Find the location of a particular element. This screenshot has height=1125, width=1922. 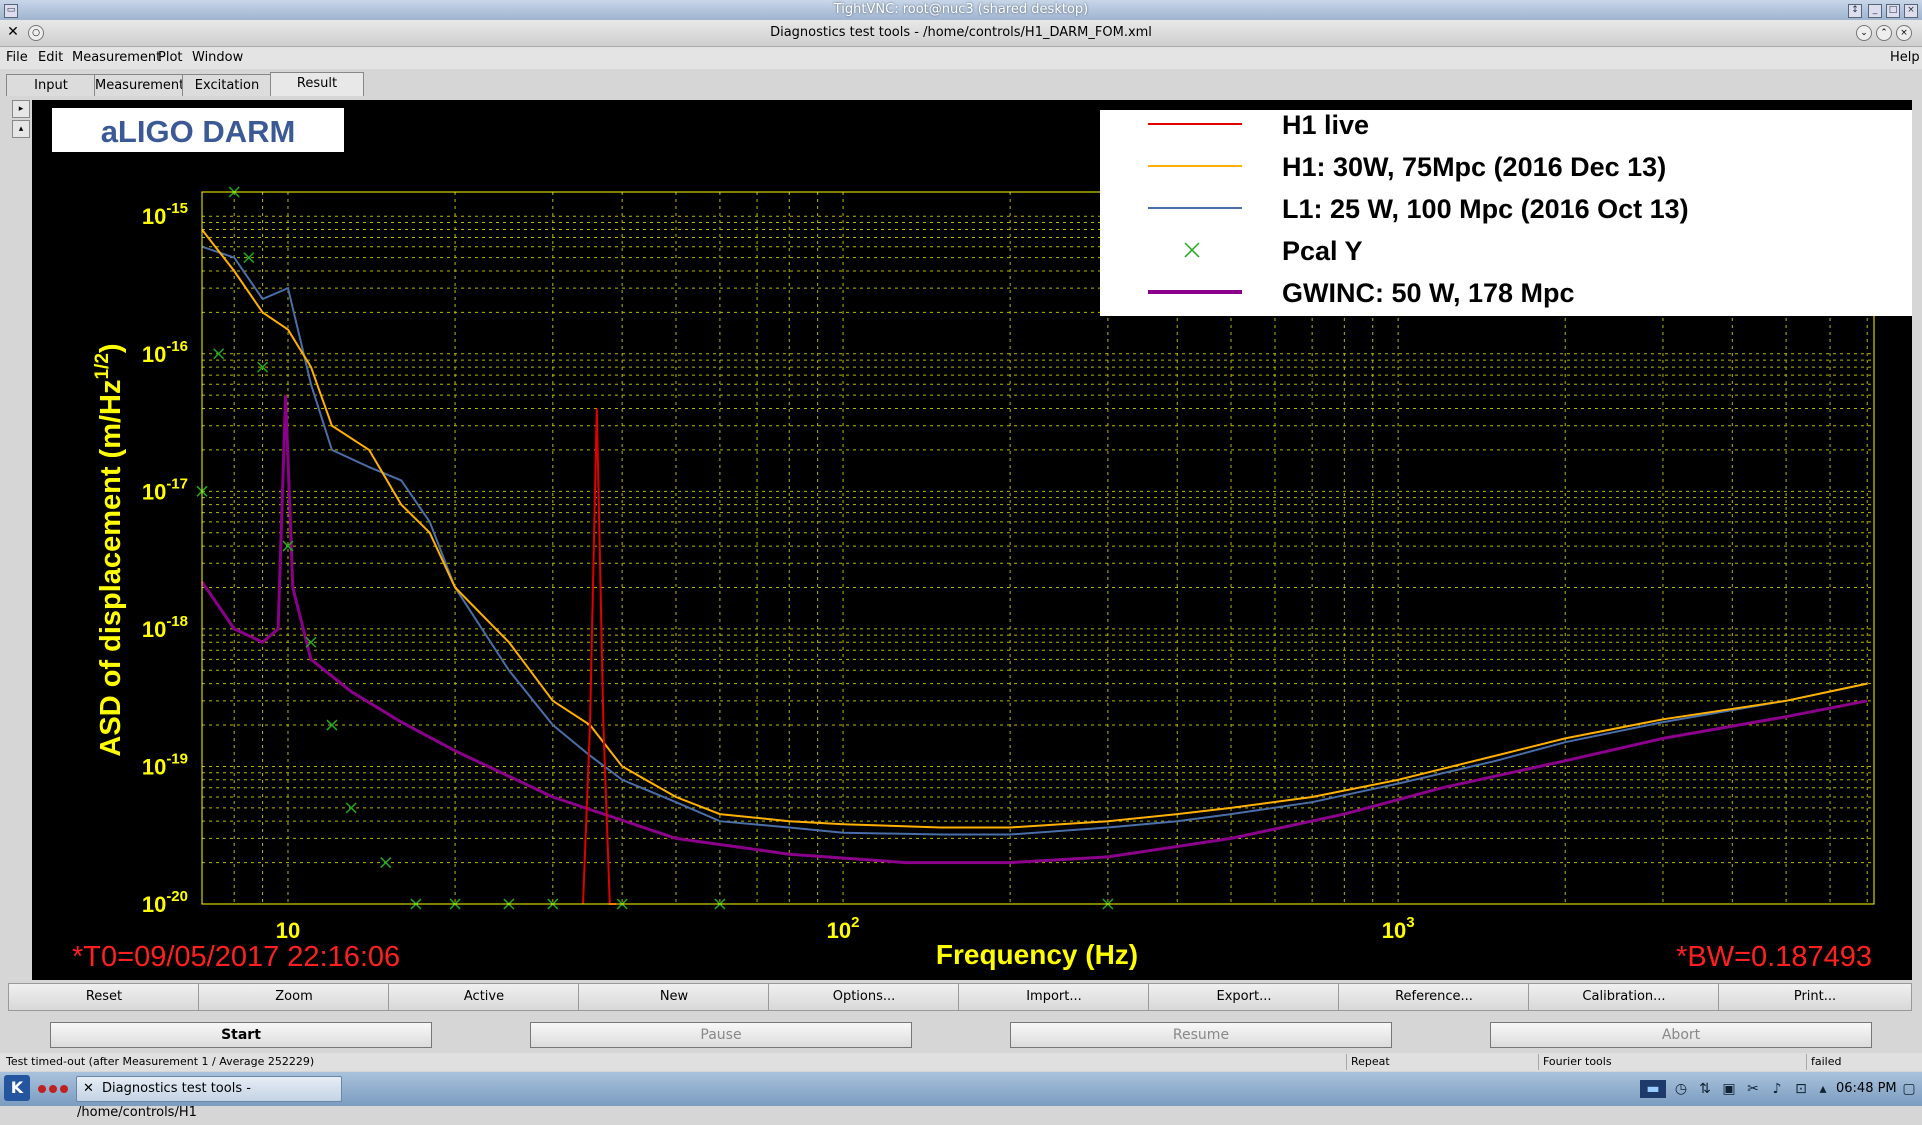

y-tick-exp: -20 is located at coordinates (177, 896).